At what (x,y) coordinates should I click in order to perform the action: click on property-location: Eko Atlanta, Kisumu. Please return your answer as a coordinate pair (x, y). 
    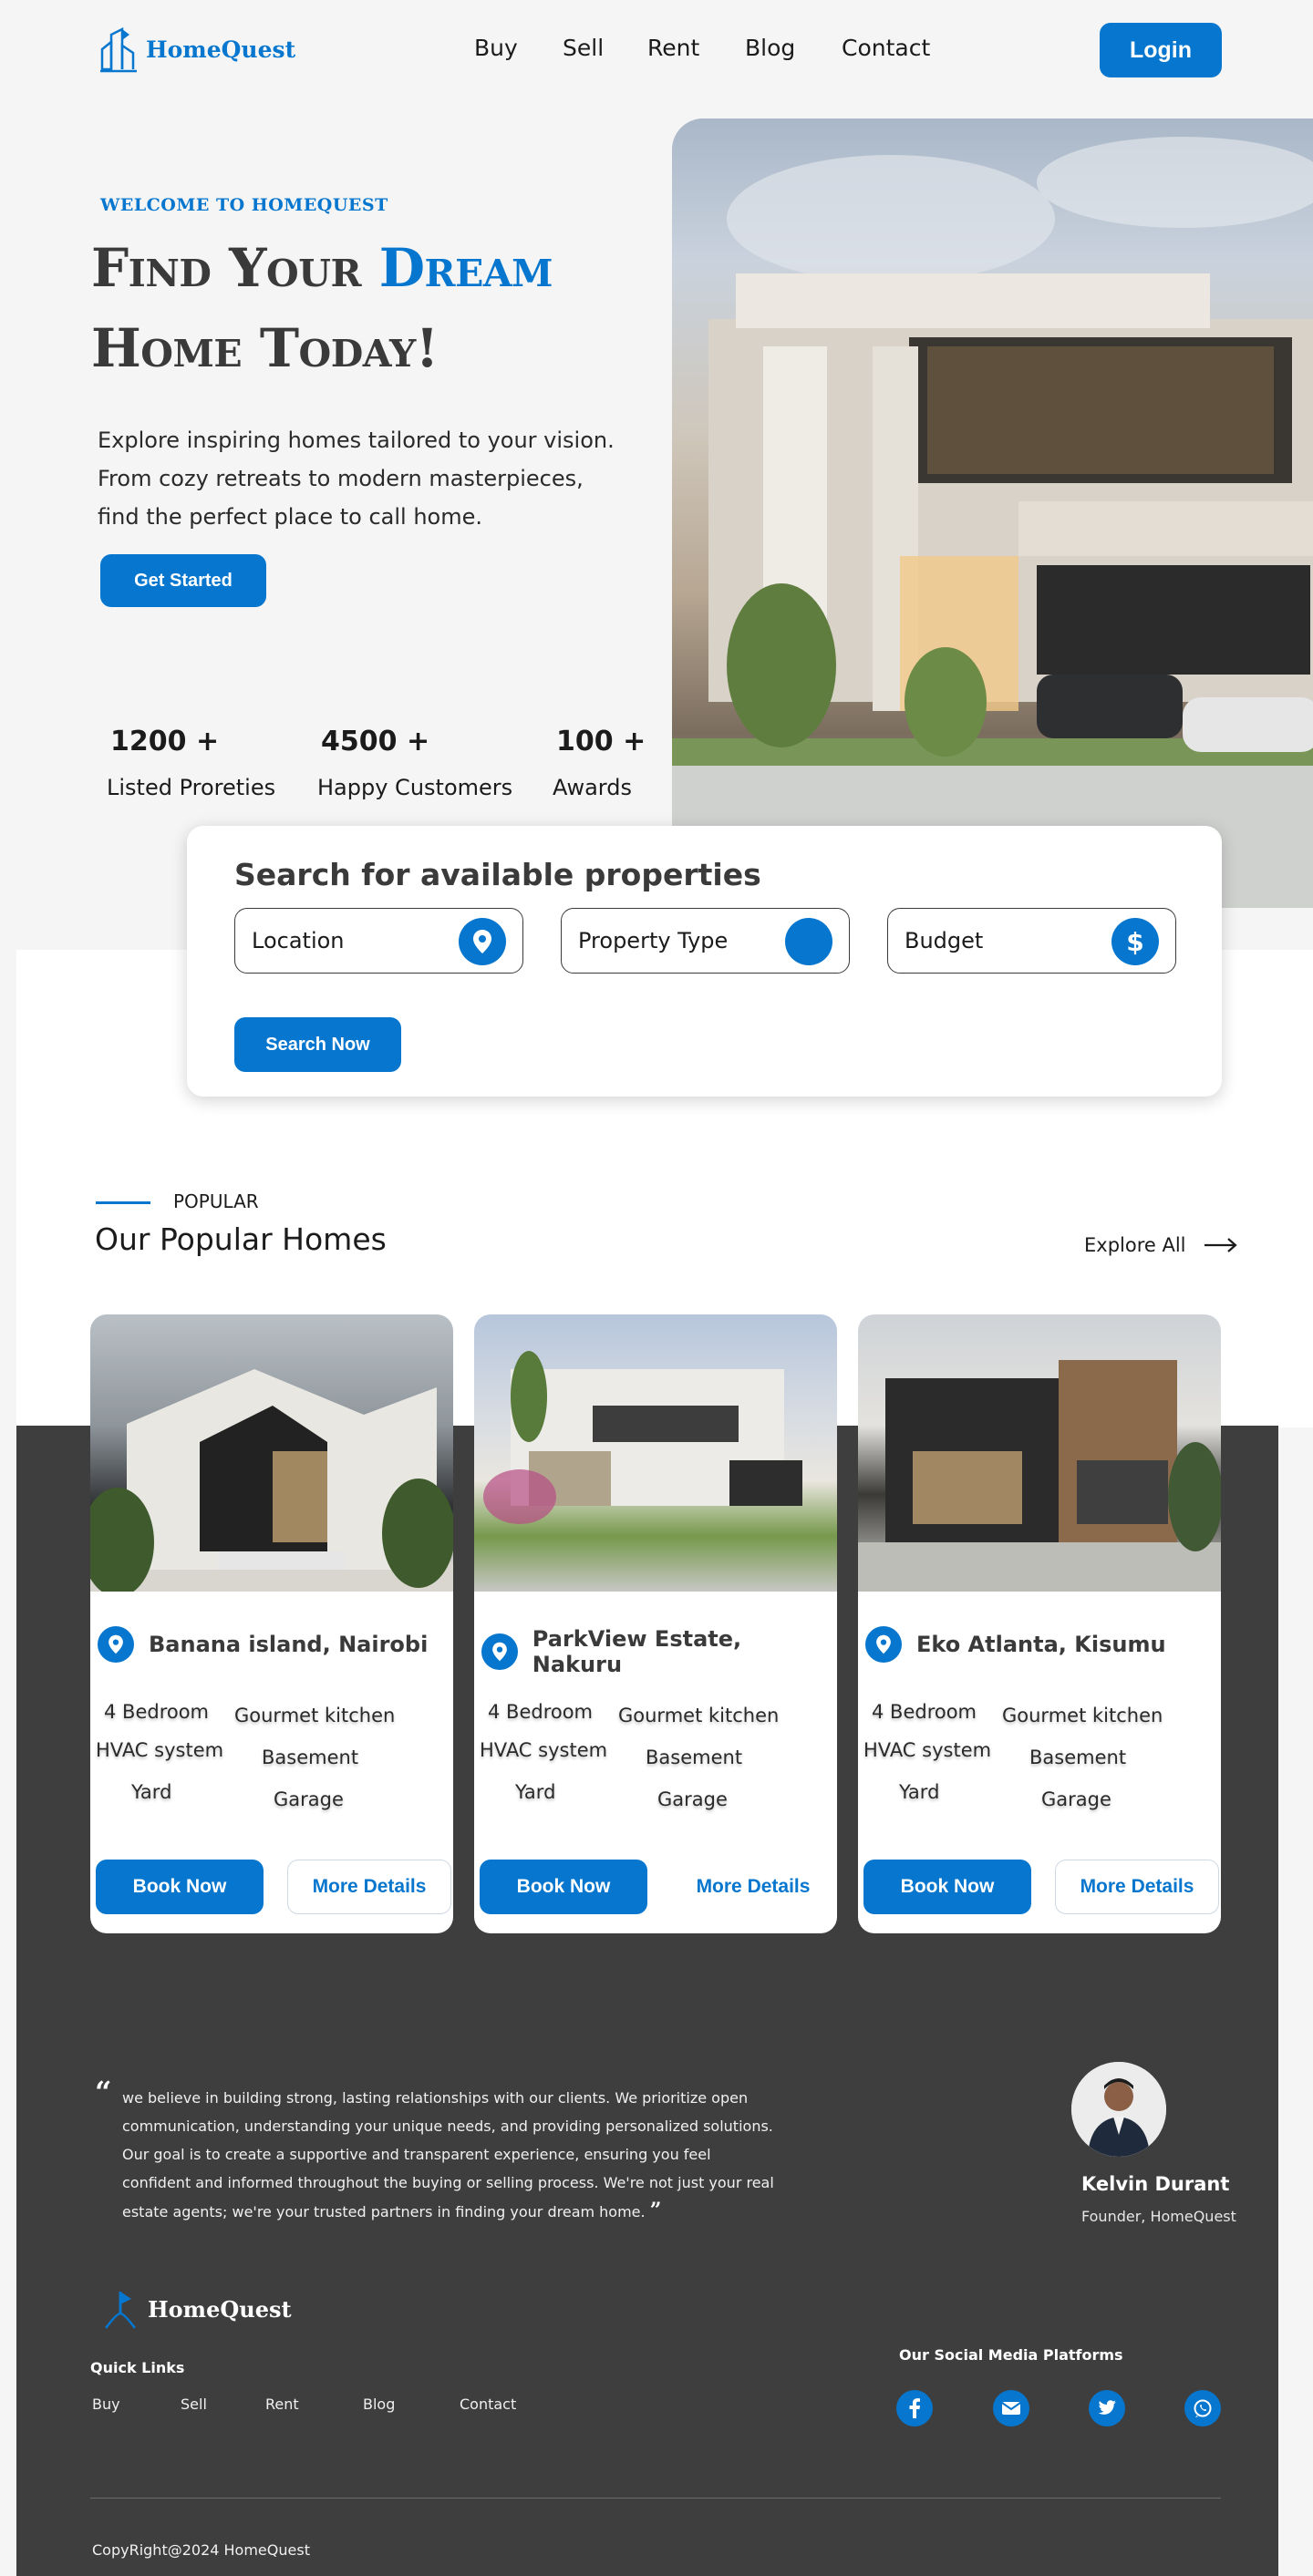
    Looking at the image, I should click on (1015, 1644).